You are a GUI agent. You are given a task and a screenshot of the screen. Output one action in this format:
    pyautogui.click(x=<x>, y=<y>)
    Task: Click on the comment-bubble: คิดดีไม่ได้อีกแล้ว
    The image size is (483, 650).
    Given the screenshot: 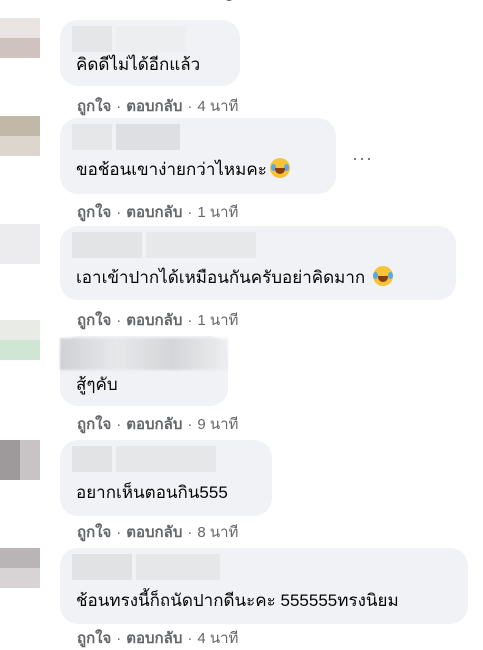 What is the action you would take?
    pyautogui.click(x=150, y=53)
    